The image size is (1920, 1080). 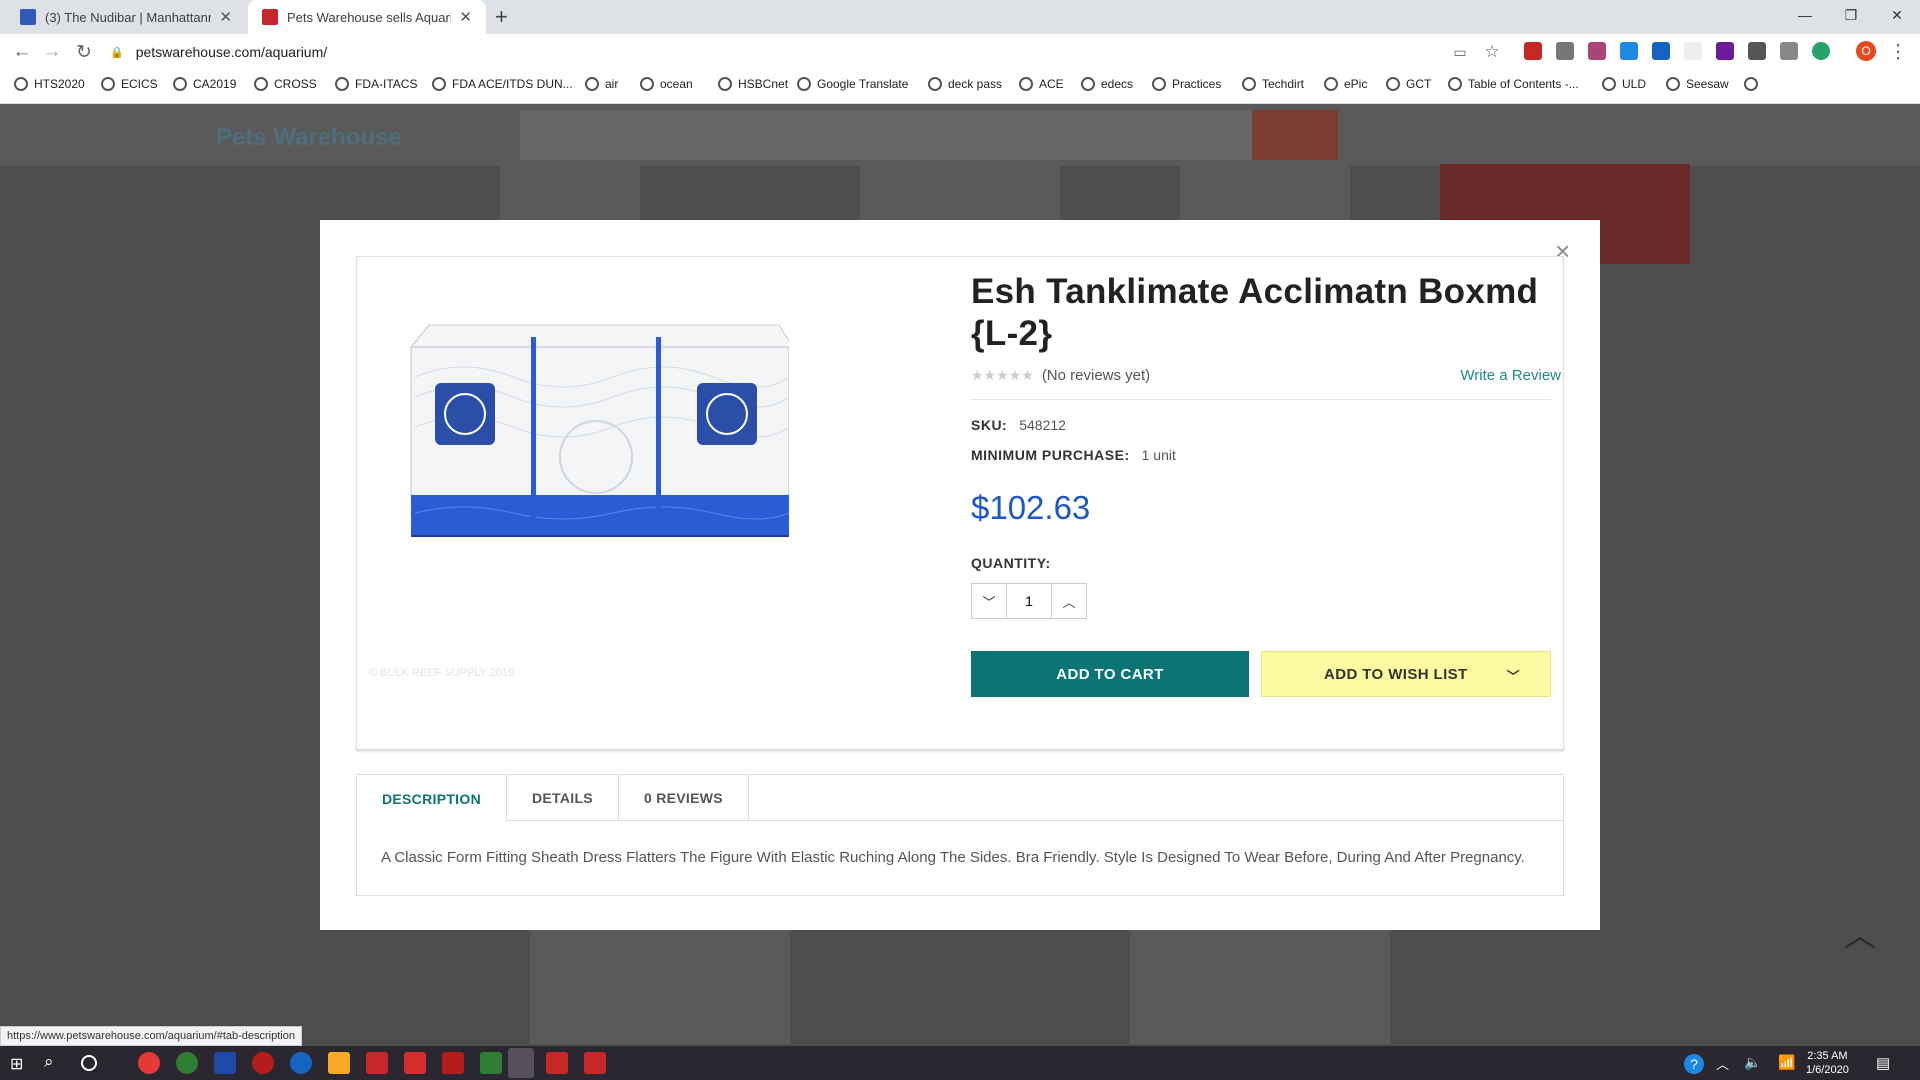 What do you see at coordinates (367, 17) in the screenshot?
I see `browser-tab-petswarehouse: Pets Warehouse sells Aquarium Tank ✕` at bounding box center [367, 17].